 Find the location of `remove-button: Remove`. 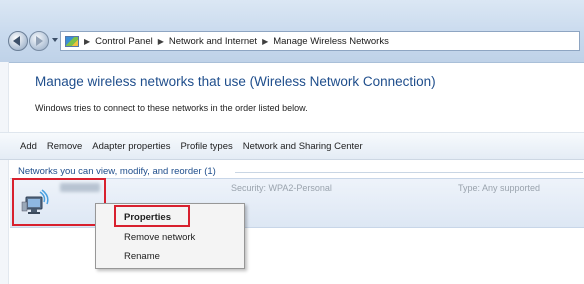

remove-button: Remove is located at coordinates (64, 146).